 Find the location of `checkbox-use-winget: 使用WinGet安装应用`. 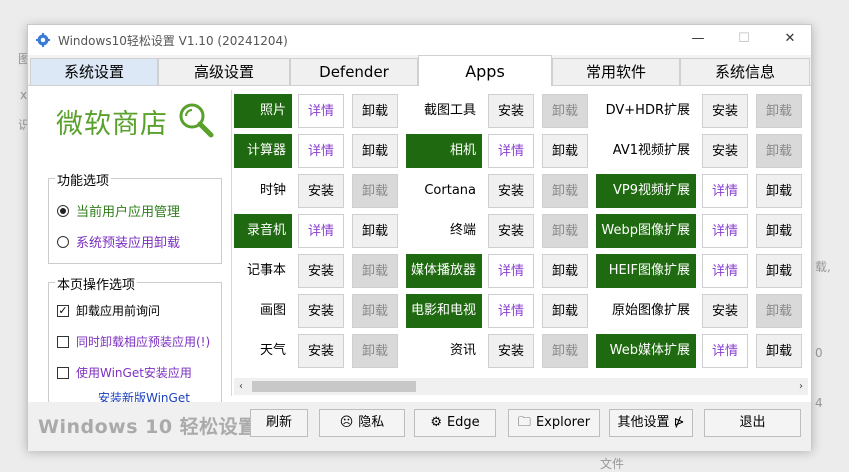

checkbox-use-winget: 使用WinGet安装应用 is located at coordinates (124, 372).